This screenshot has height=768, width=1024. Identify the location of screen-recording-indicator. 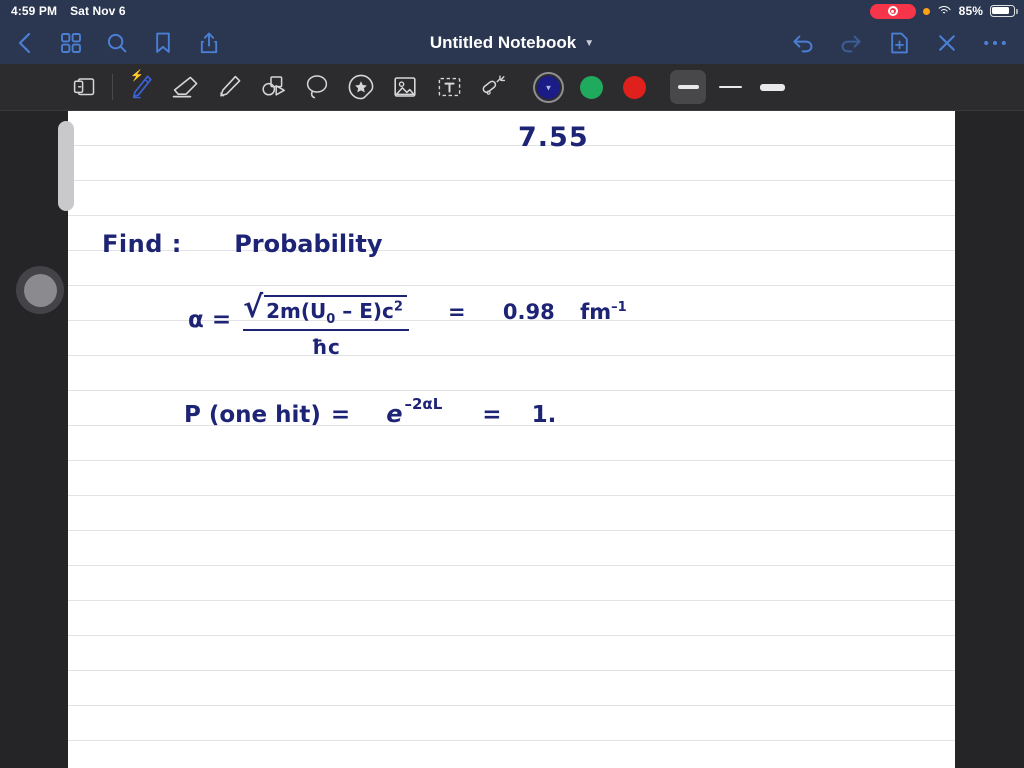
(892, 11).